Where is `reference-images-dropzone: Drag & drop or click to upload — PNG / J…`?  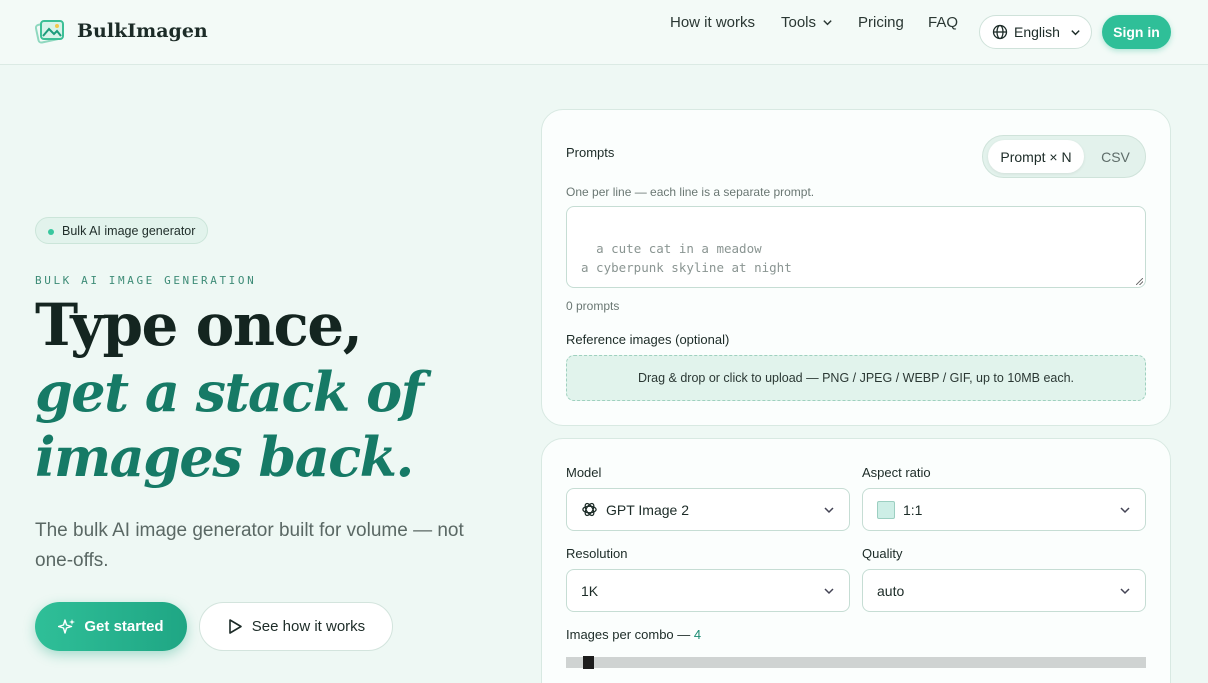
reference-images-dropzone: Drag & drop or click to upload — PNG / J… is located at coordinates (856, 378).